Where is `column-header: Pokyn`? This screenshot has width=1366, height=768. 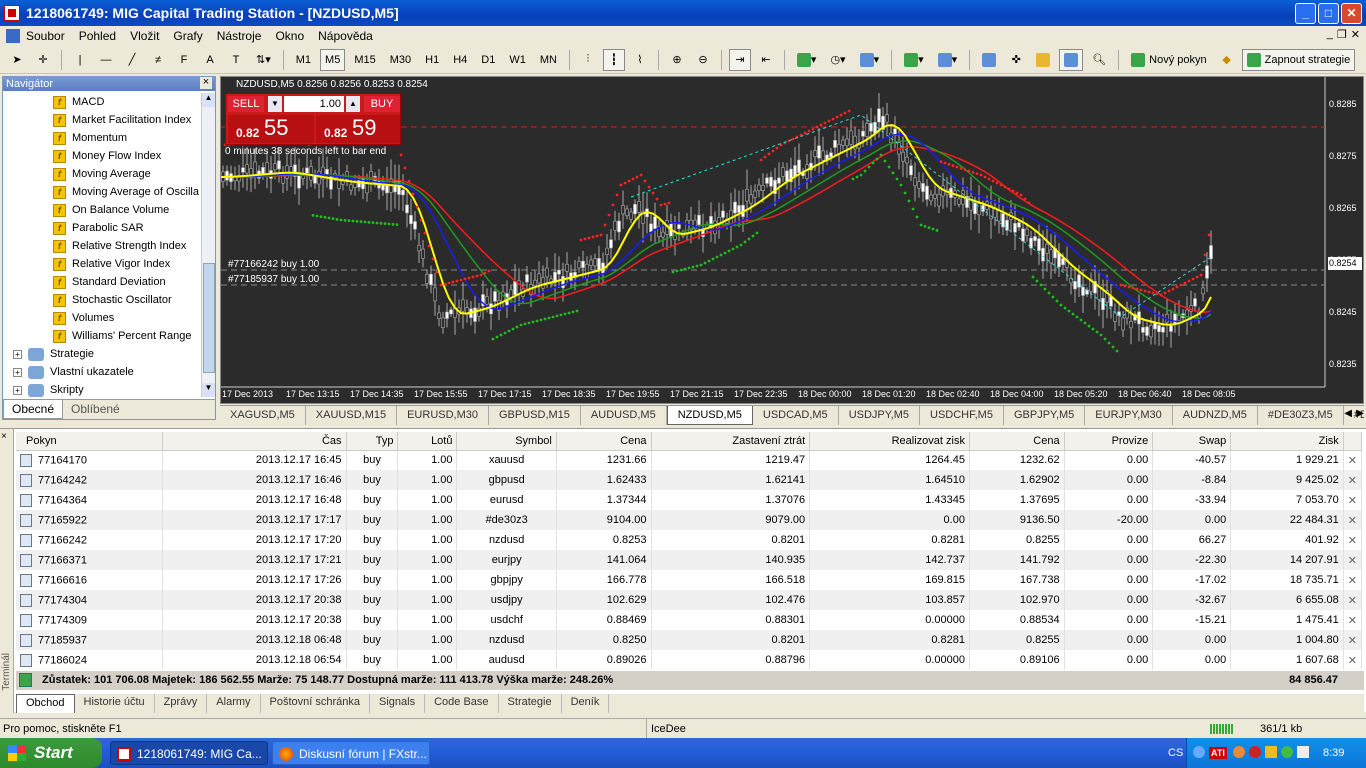 column-header: Pokyn is located at coordinates (89, 441).